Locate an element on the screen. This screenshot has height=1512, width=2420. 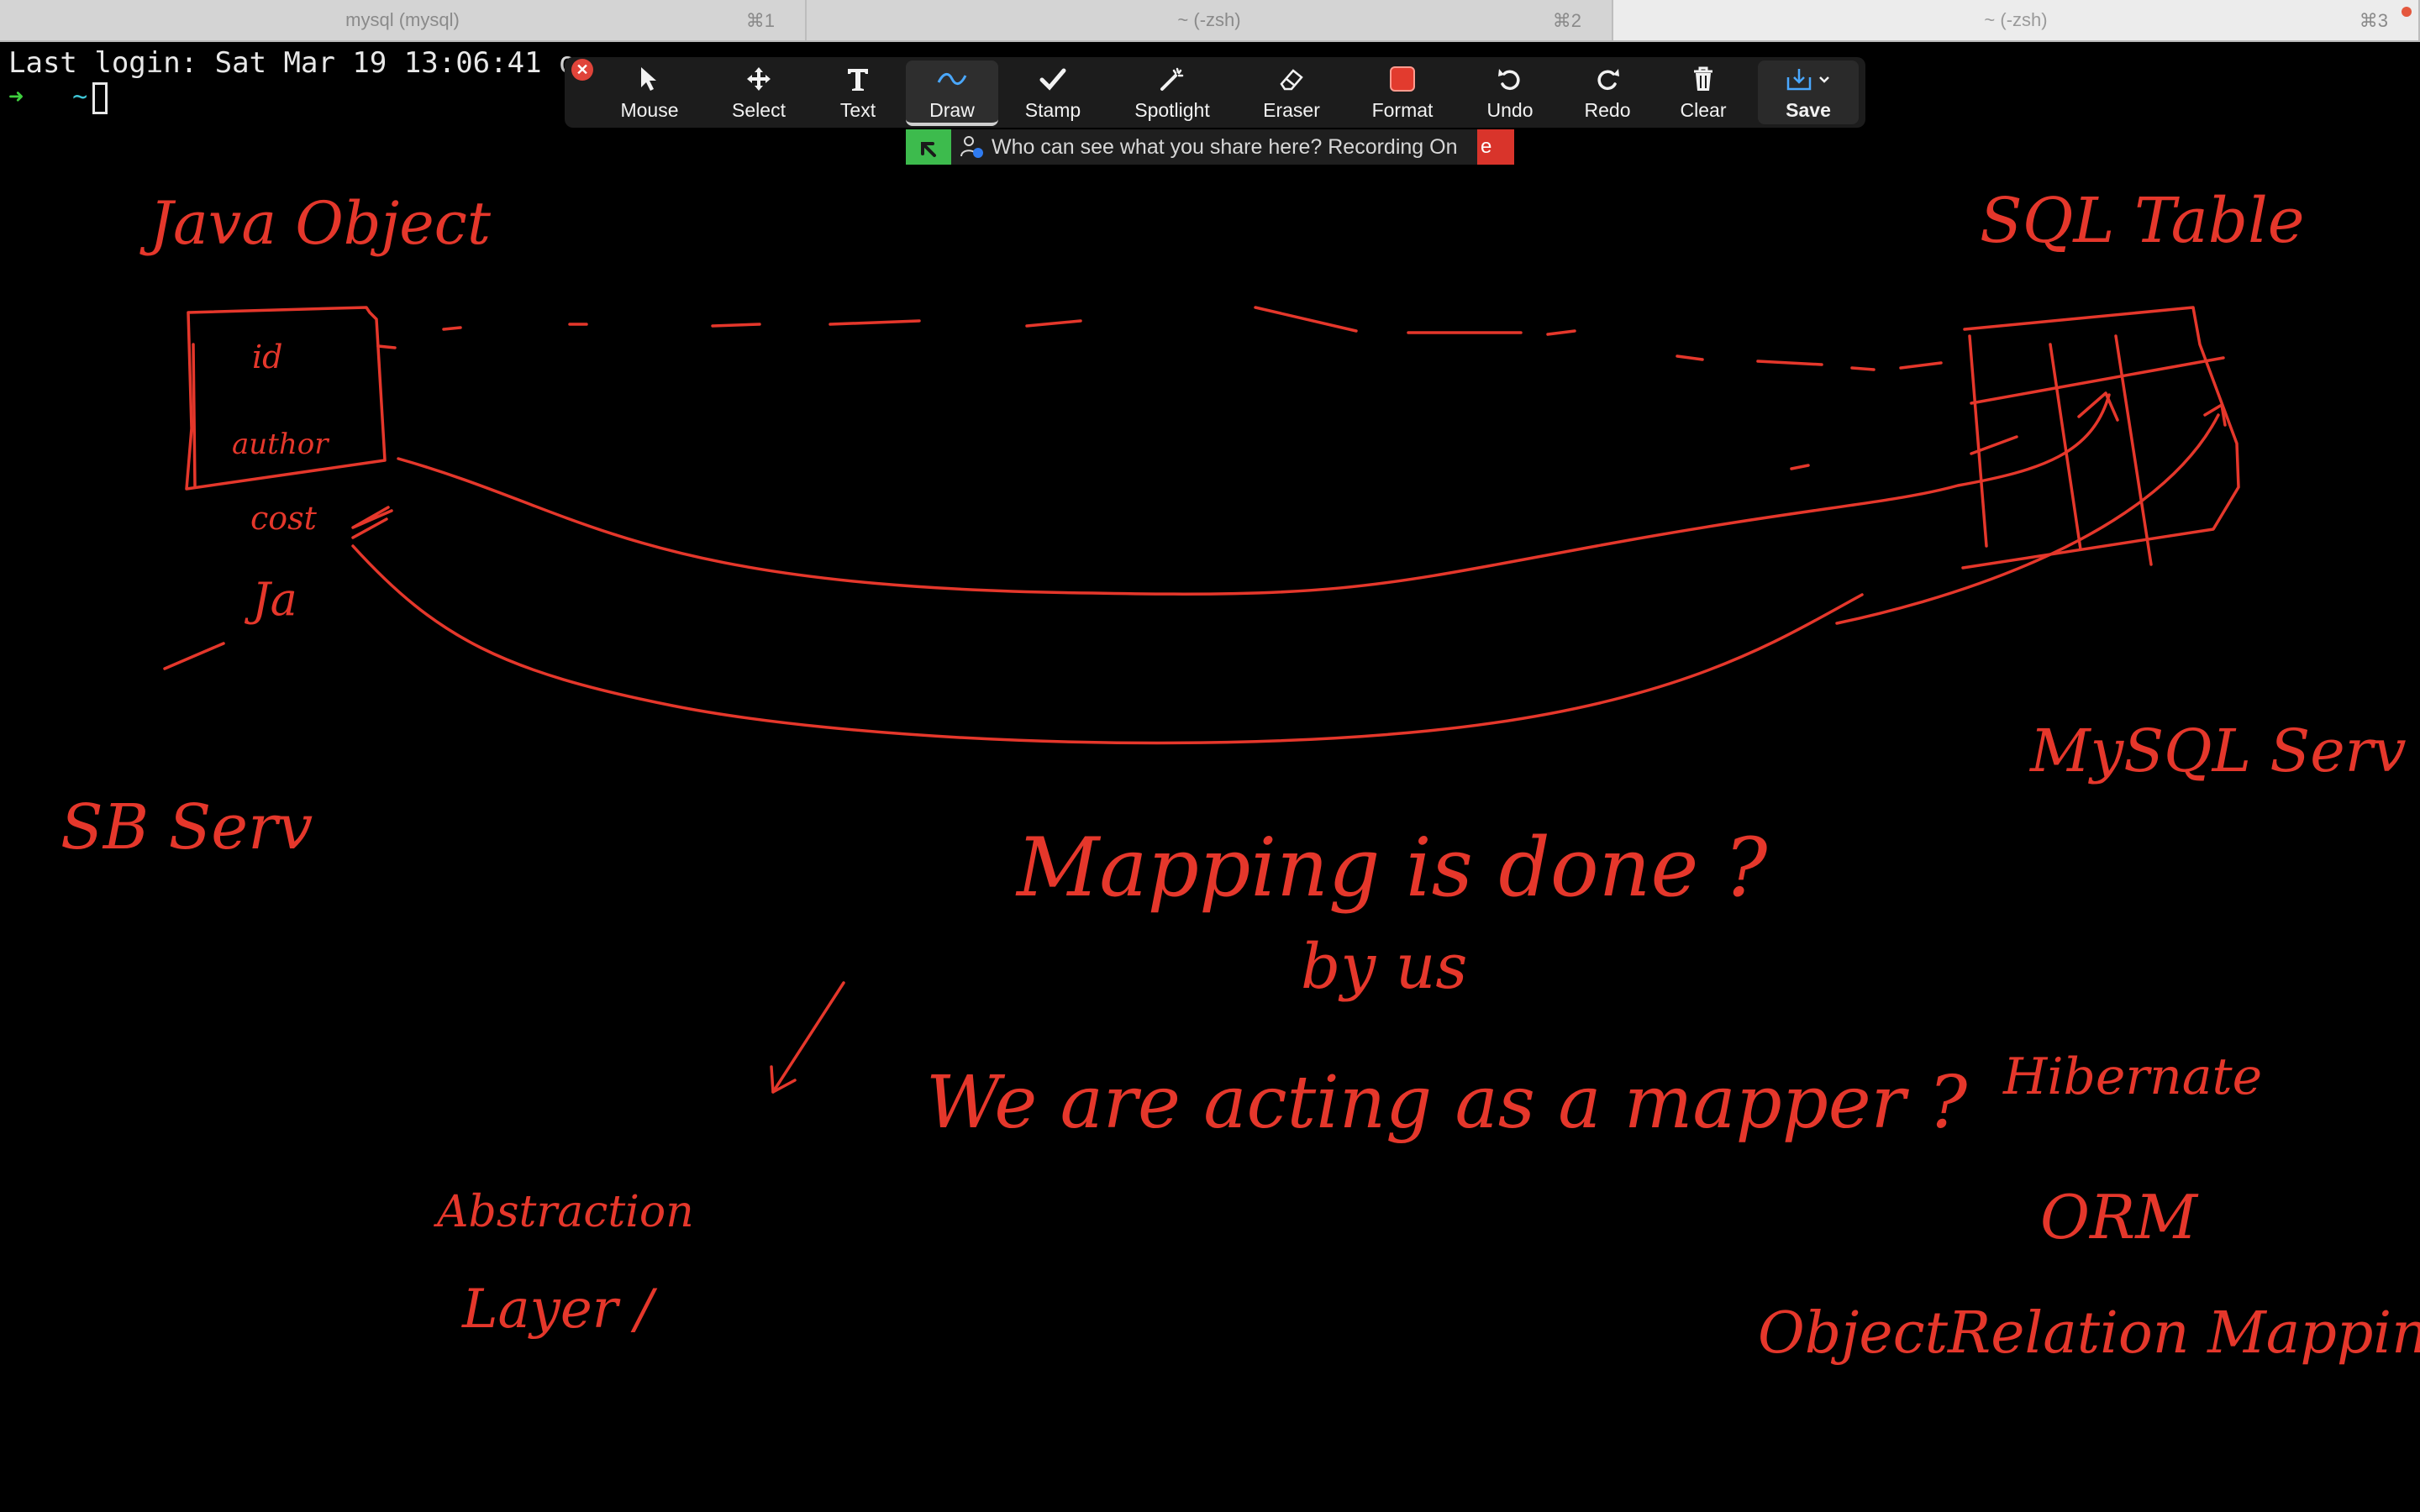
move-arrows-icon is located at coordinates (758, 78).